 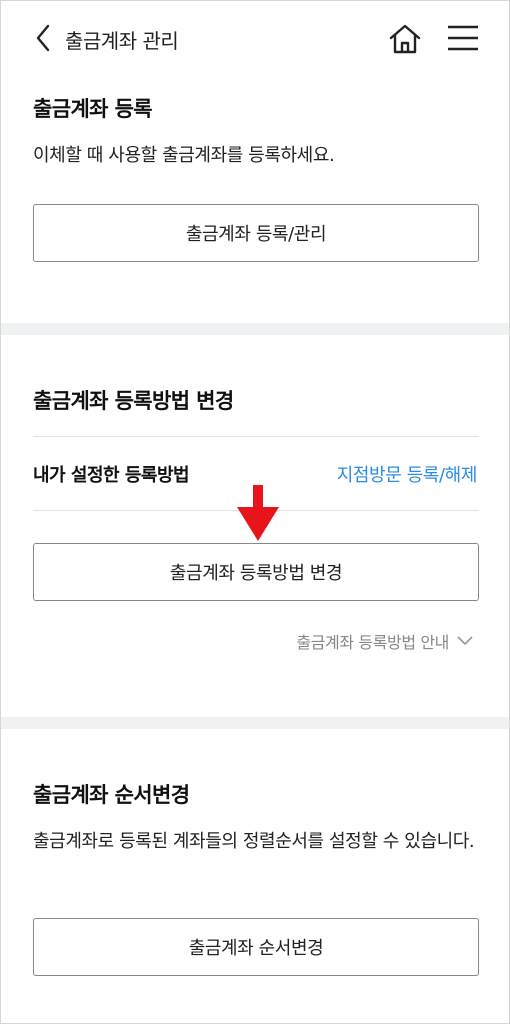 I want to click on home-icon, so click(x=405, y=39).